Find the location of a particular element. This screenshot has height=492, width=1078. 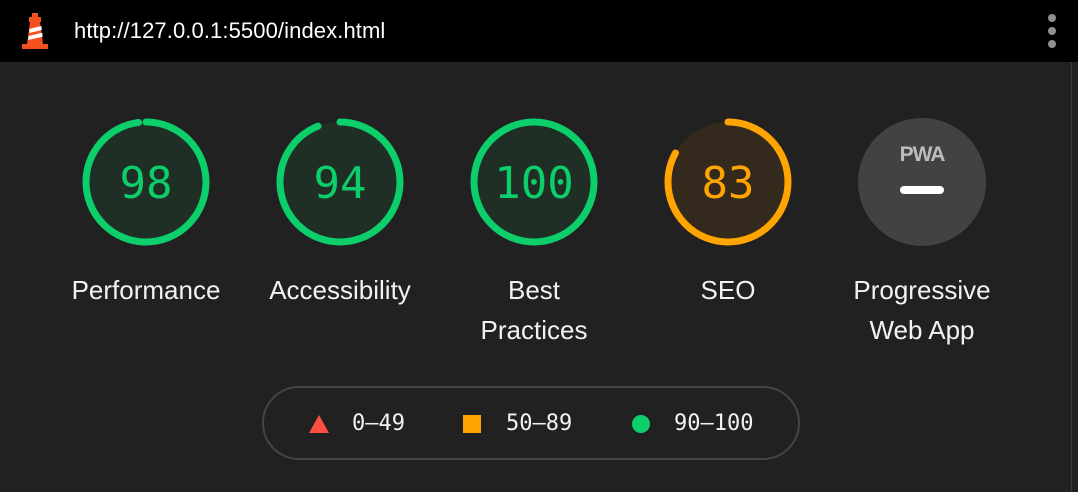

pwa-label: Progressive Web App is located at coordinates (922, 310).